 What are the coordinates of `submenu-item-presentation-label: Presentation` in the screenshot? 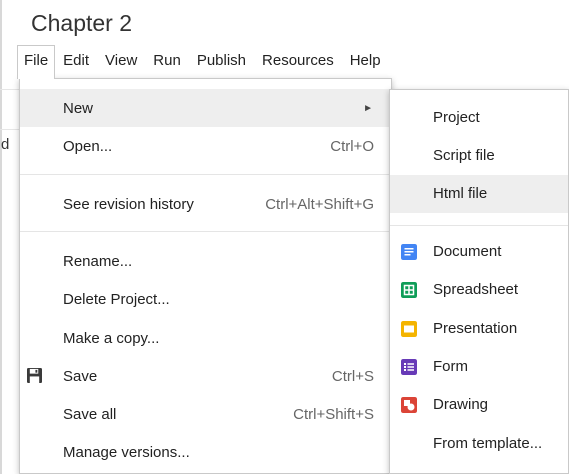 It's located at (475, 328).